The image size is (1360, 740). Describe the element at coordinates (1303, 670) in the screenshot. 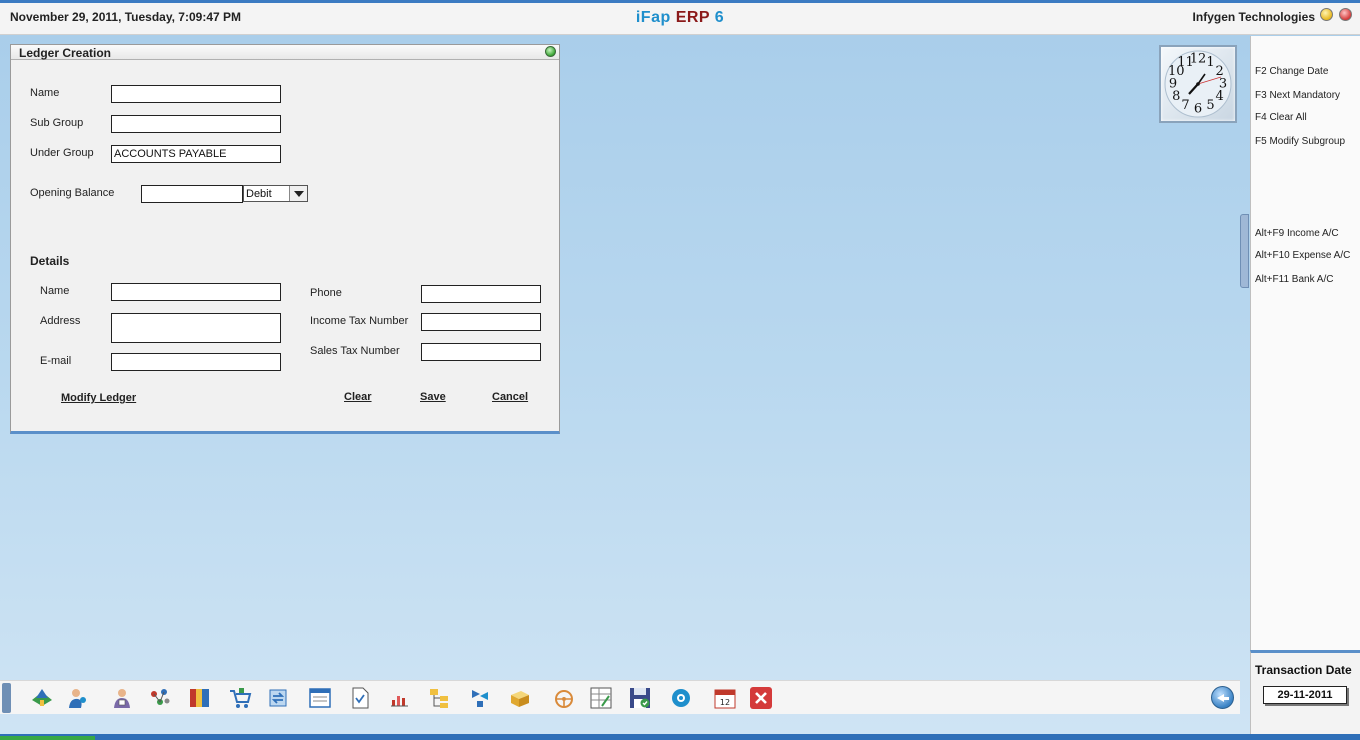

I see `transaction-date-label: Transaction Date` at that location.